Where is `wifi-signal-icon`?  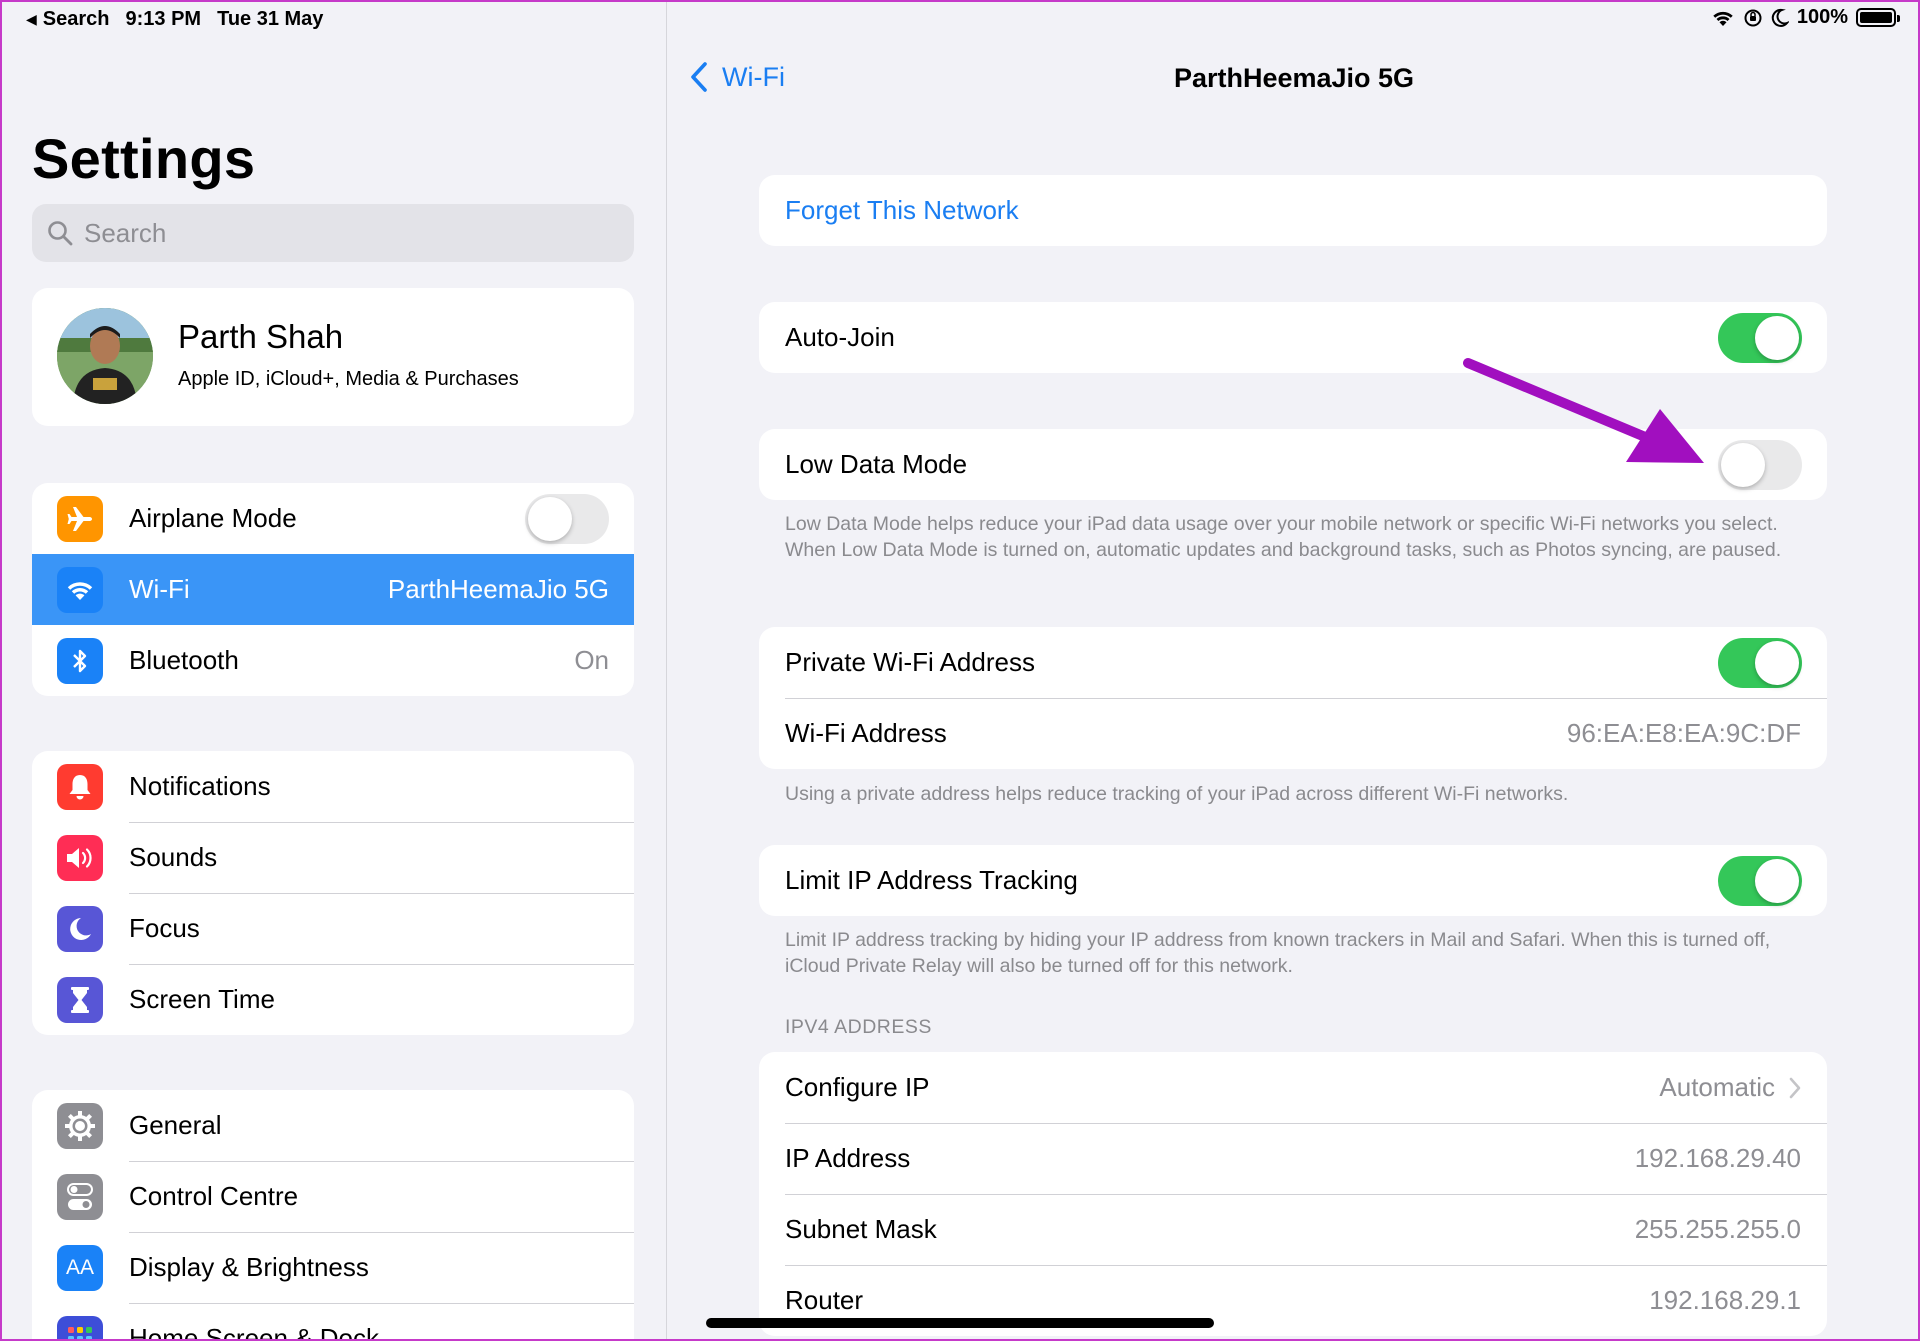 wifi-signal-icon is located at coordinates (1723, 18).